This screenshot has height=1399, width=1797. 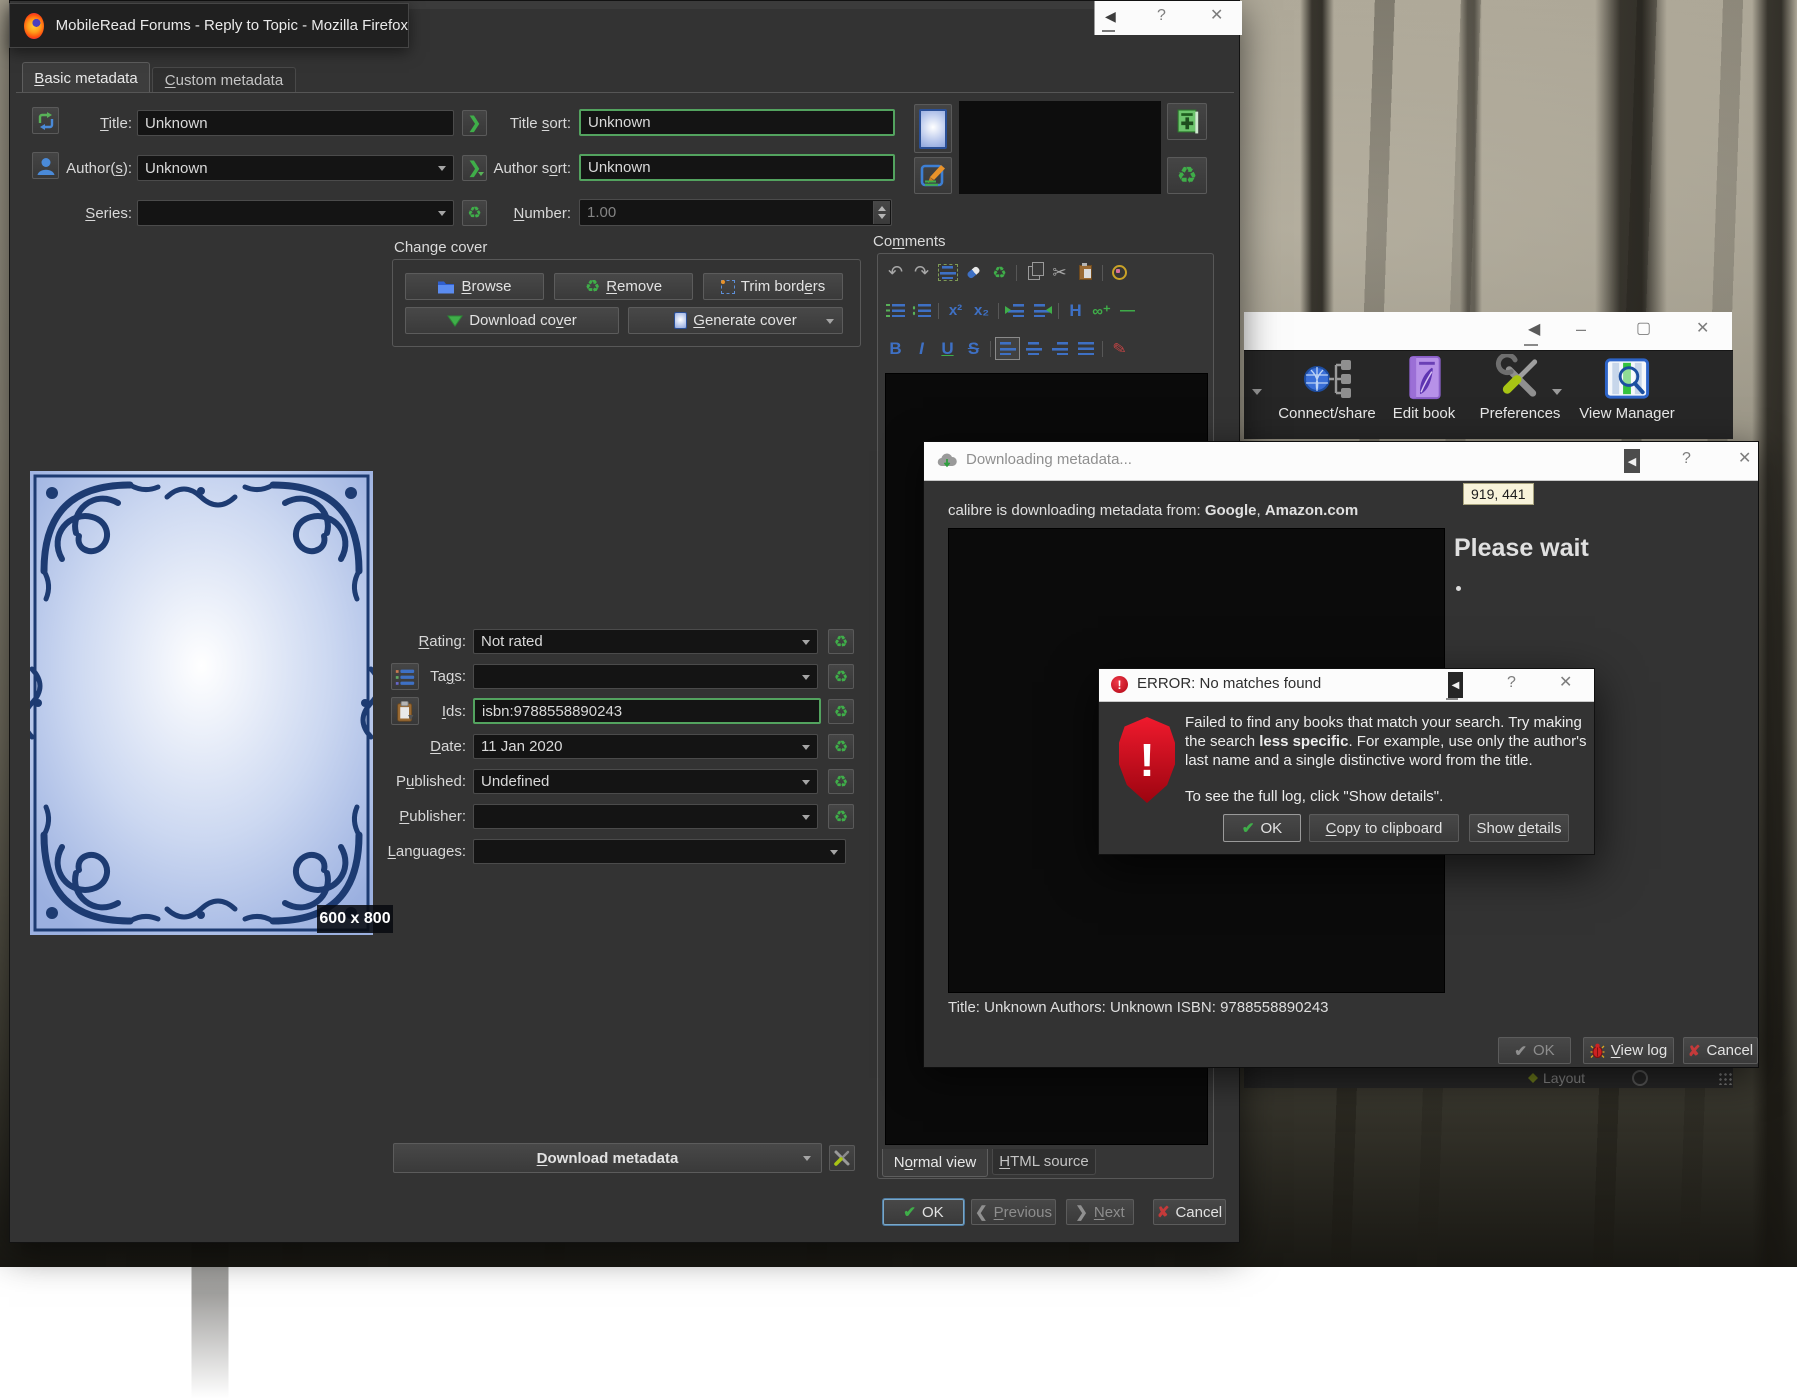 What do you see at coordinates (1187, 121) in the screenshot?
I see `add-cover-from-book-button` at bounding box center [1187, 121].